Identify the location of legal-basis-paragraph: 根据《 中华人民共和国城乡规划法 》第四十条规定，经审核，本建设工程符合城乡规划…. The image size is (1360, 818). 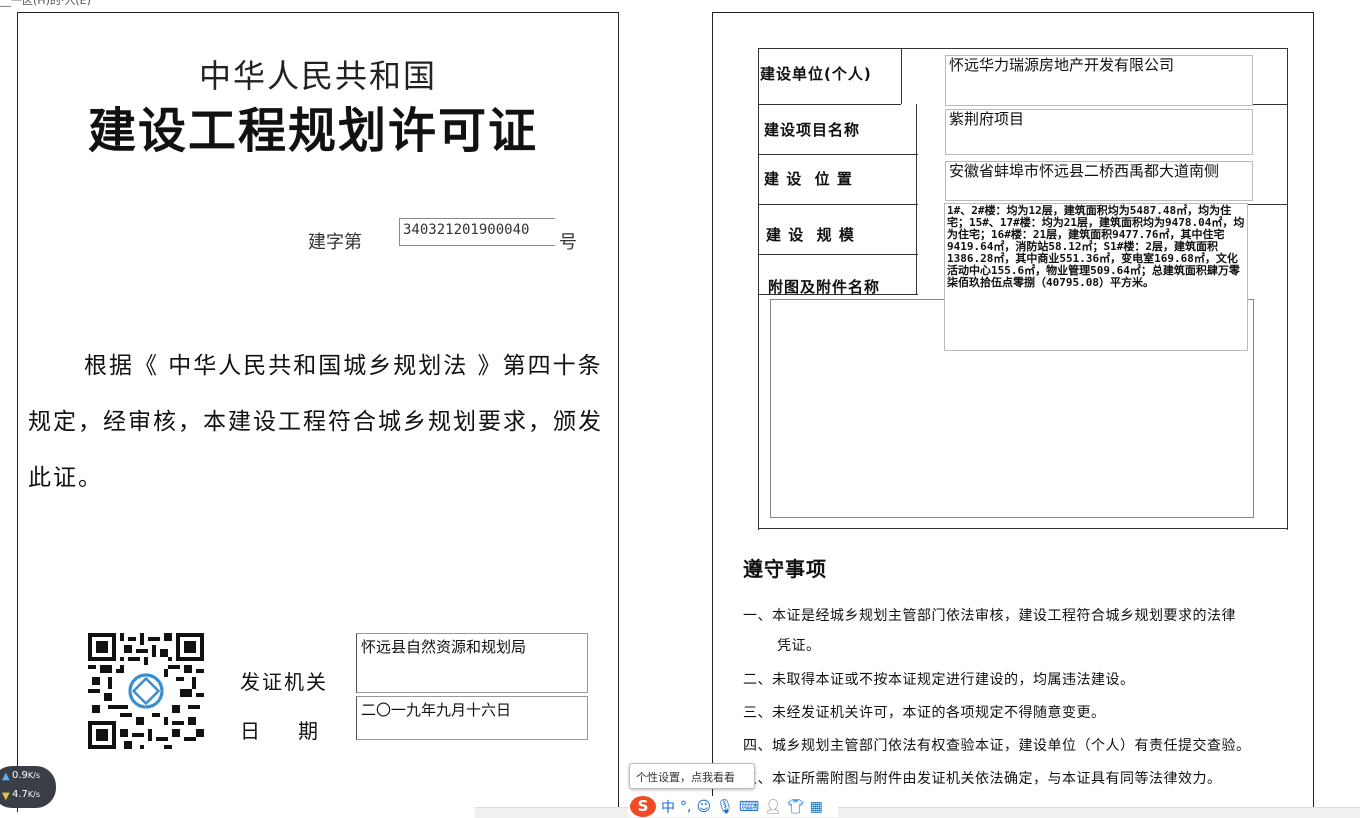
(323, 422).